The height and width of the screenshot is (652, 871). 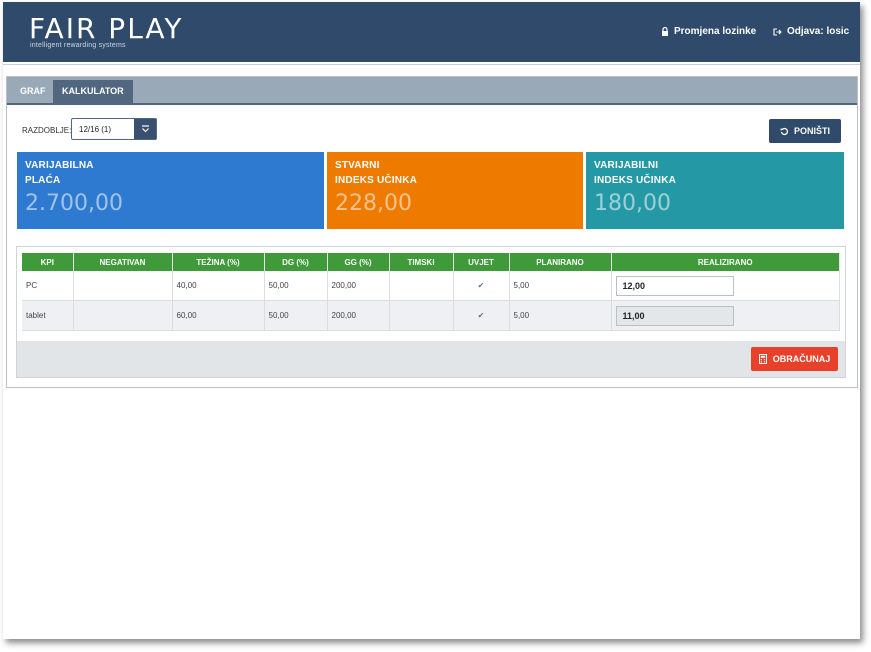 What do you see at coordinates (811, 131) in the screenshot?
I see `reset-label: PONIŠTI` at bounding box center [811, 131].